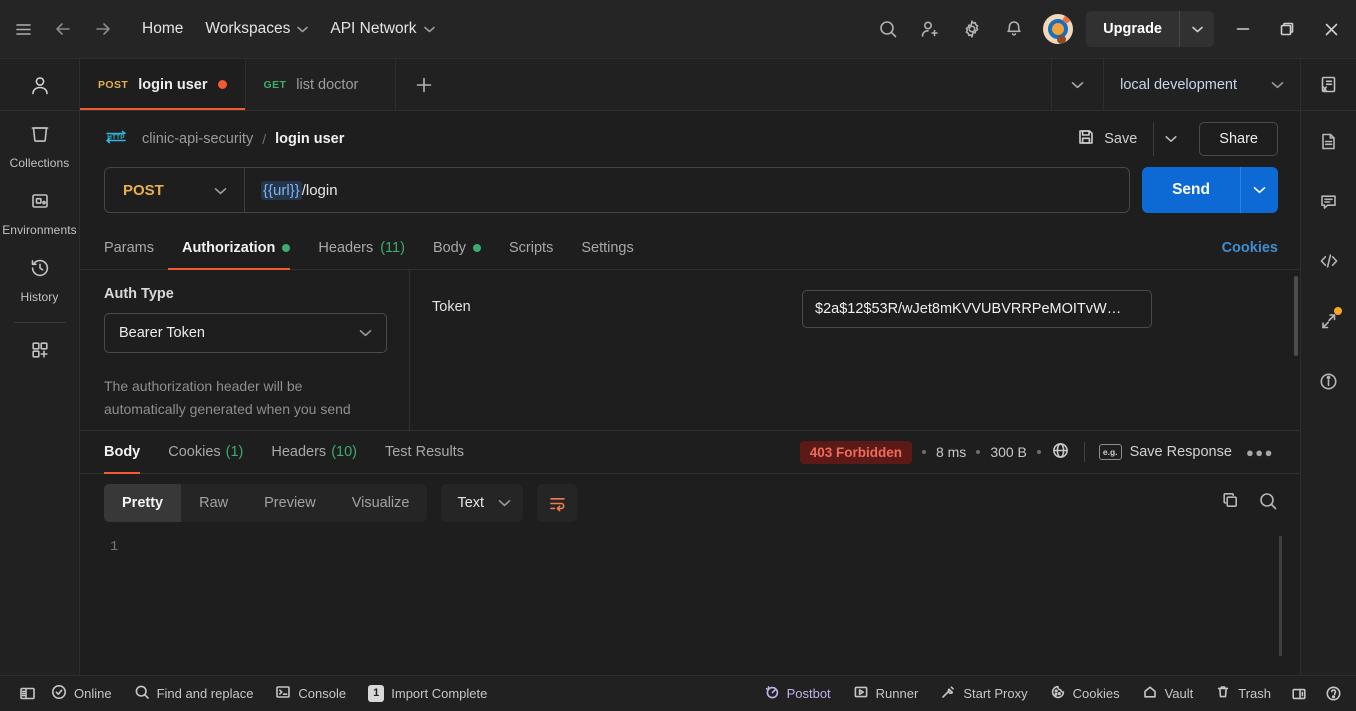 The width and height of the screenshot is (1356, 711). I want to click on tab-label: Test Results, so click(424, 452).